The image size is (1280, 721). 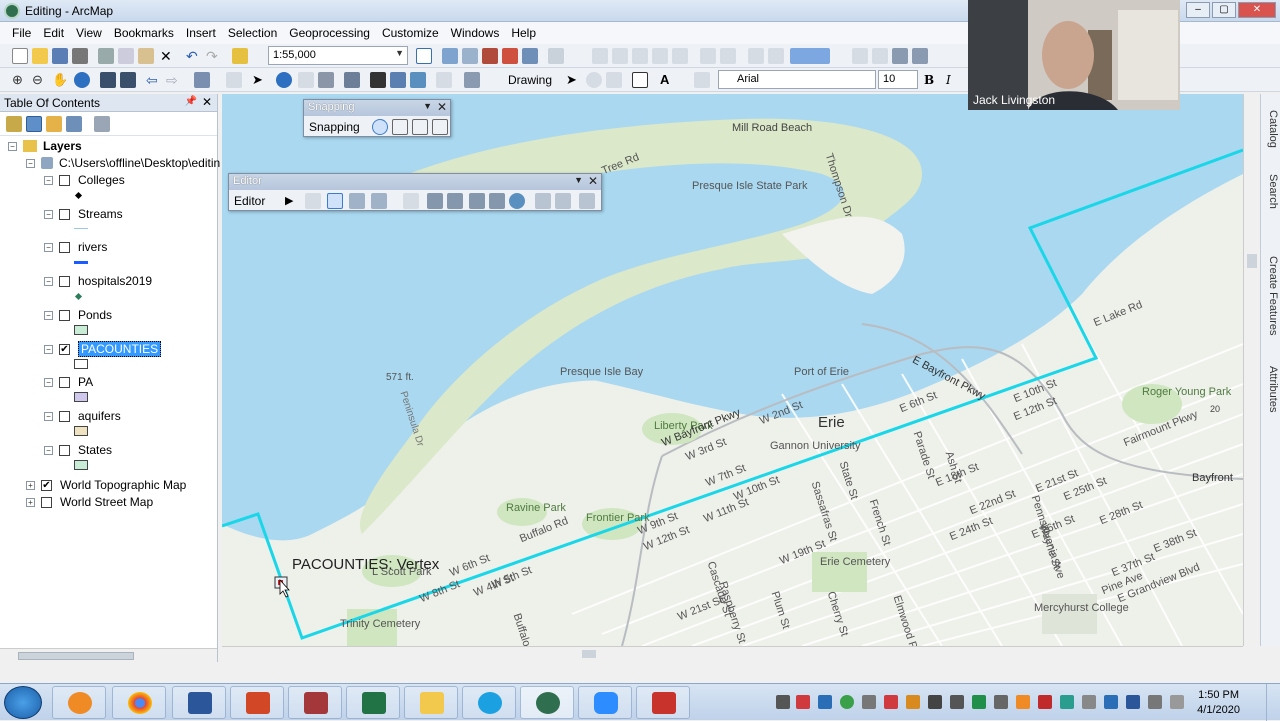 I want to click on bluetooth-icon, so click(x=1111, y=702).